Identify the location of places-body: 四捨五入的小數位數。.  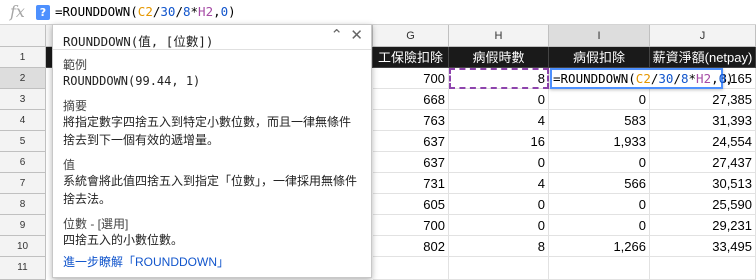
(123, 240).